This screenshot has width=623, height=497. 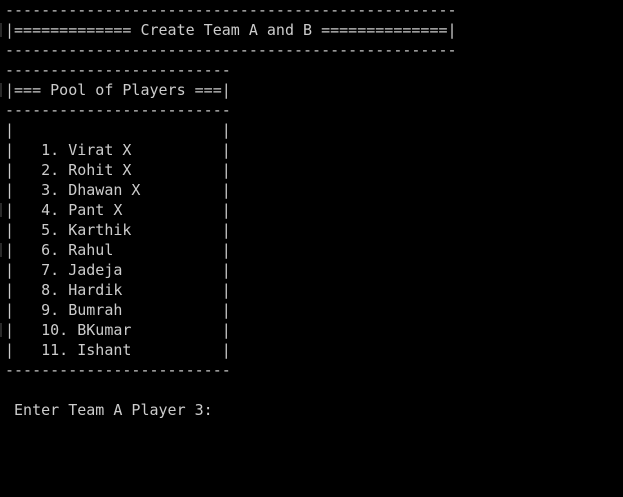 What do you see at coordinates (118, 350) in the screenshot?
I see `player-list-item: | 11. Ishant |` at bounding box center [118, 350].